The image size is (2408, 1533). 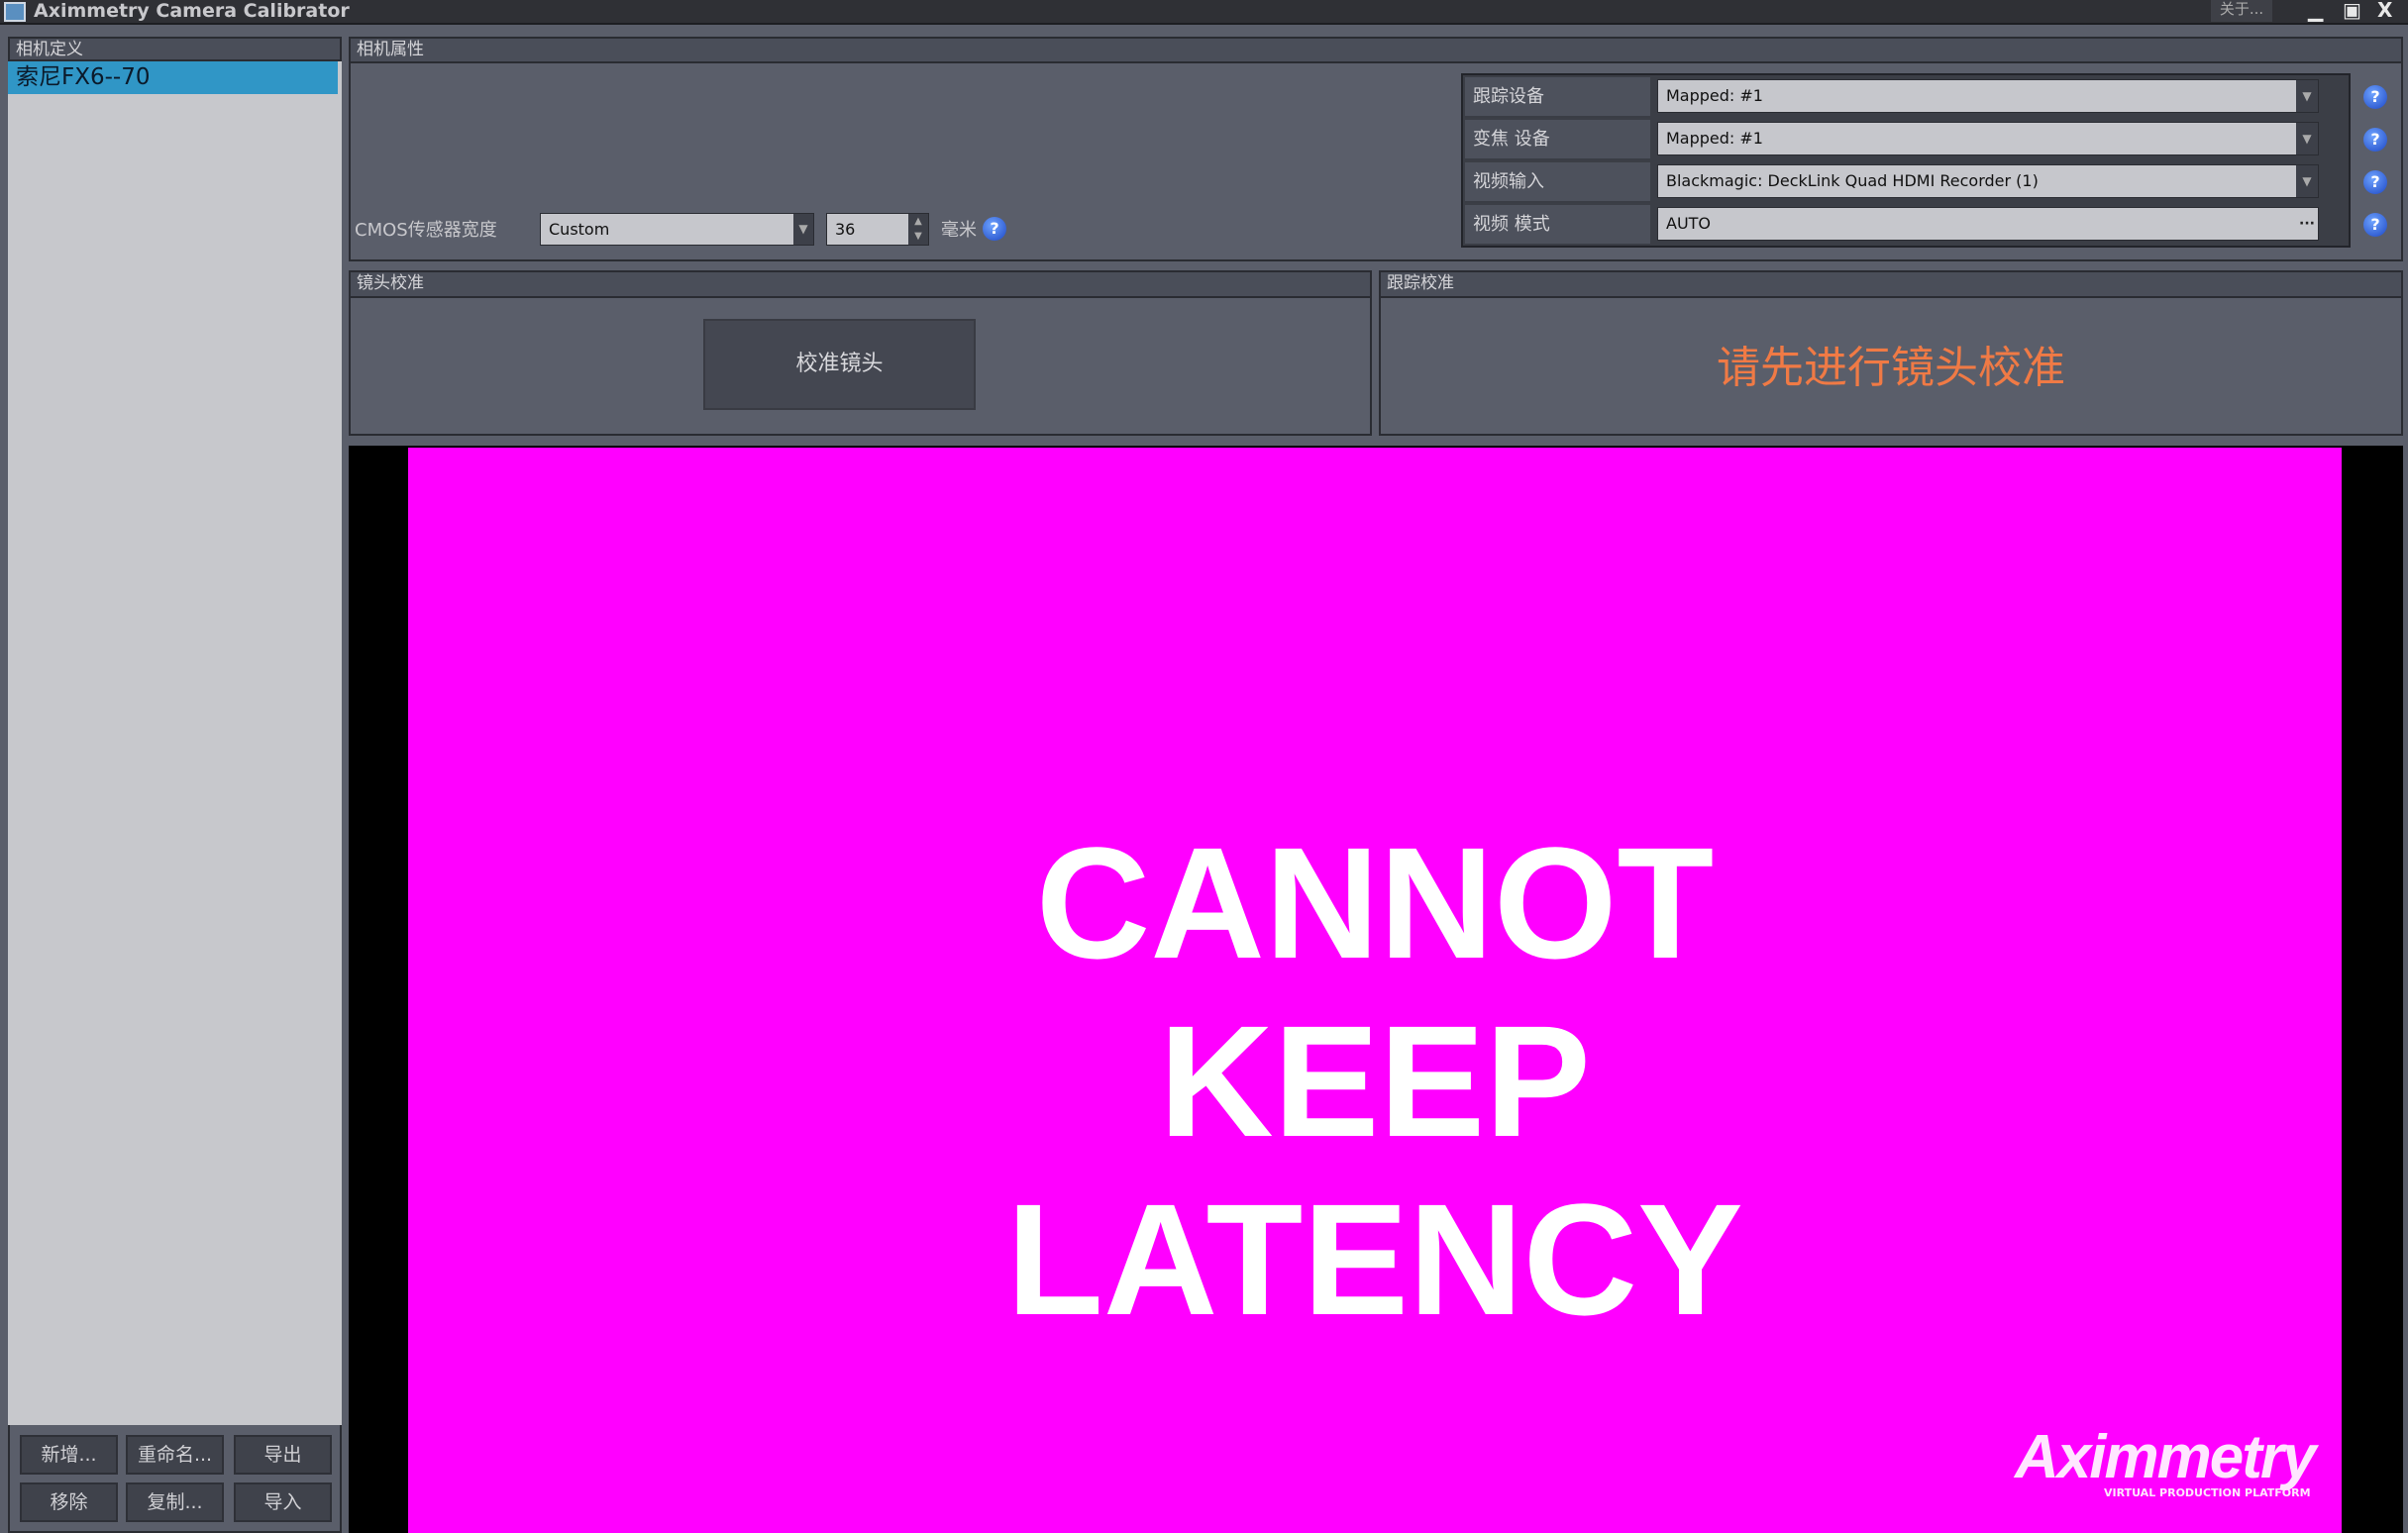 I want to click on property-label: 视频输入, so click(x=1557, y=182).